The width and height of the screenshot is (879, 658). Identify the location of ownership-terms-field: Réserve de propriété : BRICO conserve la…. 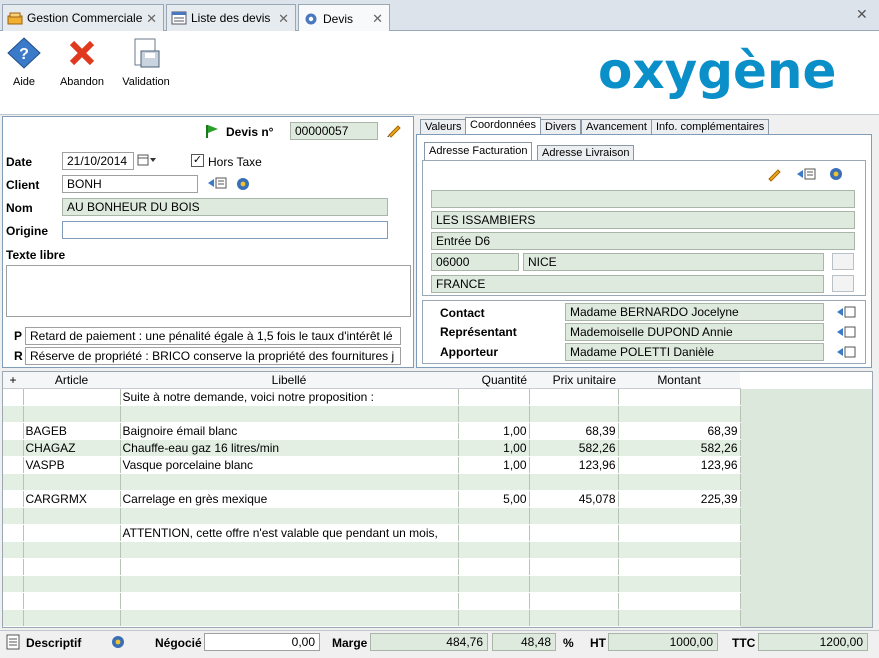
(213, 356).